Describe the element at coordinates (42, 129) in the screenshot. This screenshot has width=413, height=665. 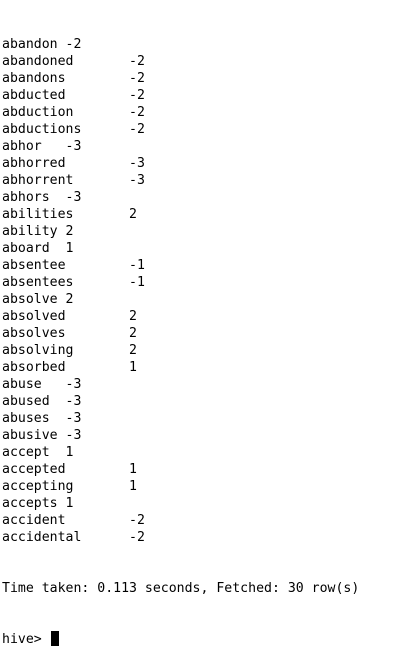
I see `word-cell: abductions` at that location.